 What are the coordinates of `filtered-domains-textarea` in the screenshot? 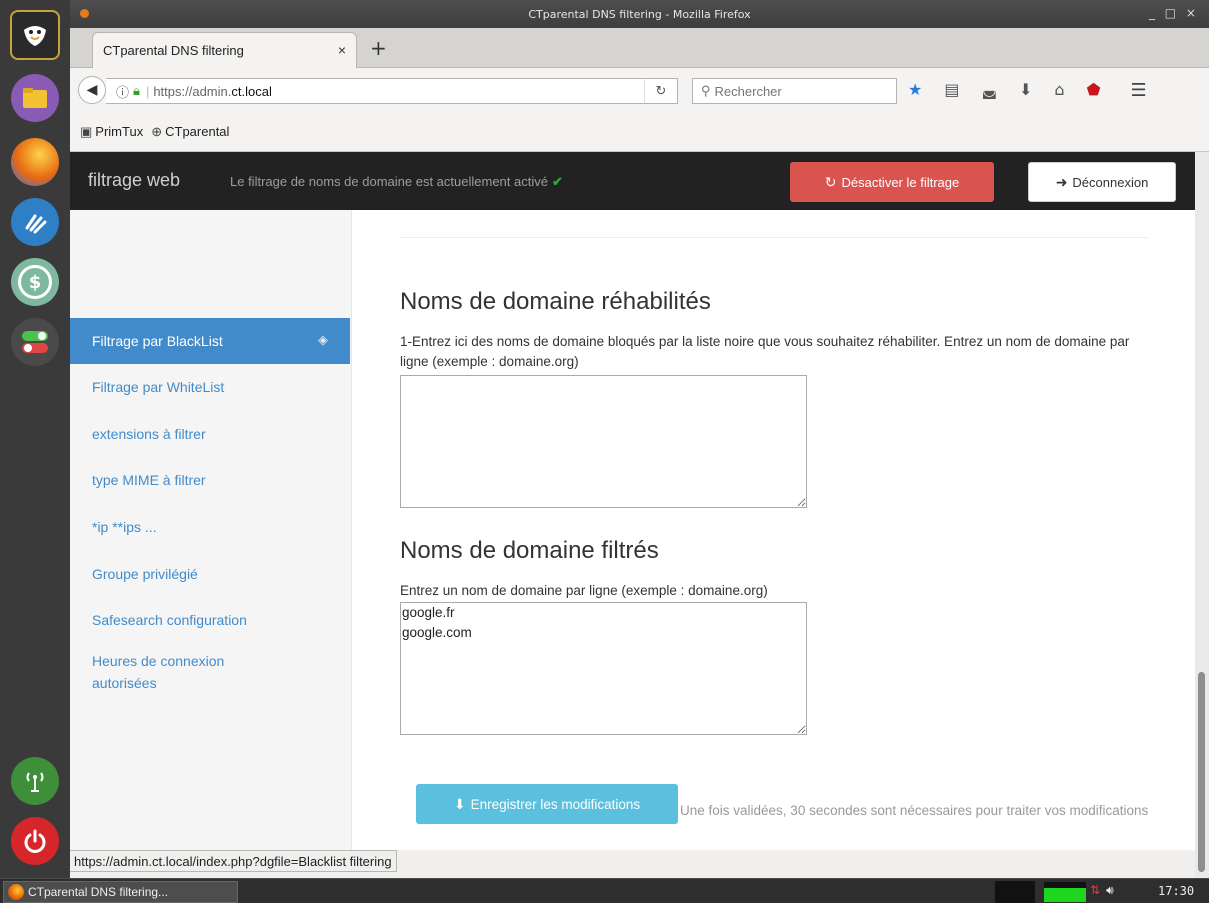 It's located at (603, 668).